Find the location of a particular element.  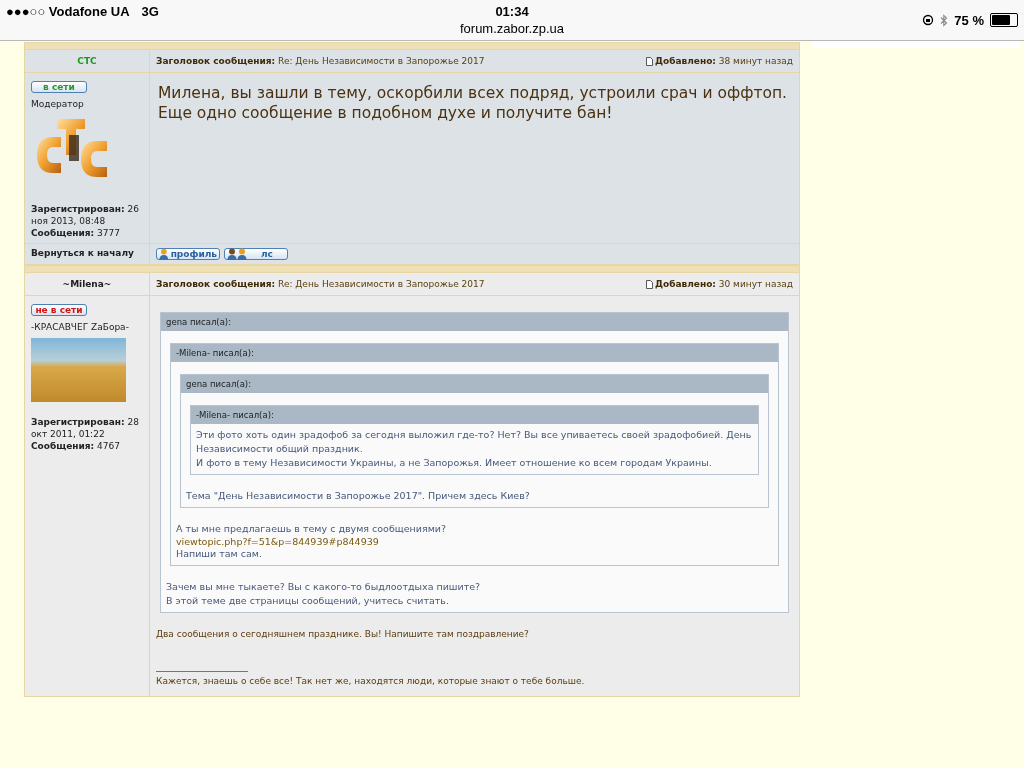

carrier-name: ●●●○○ Vodafone UA is located at coordinates (68, 12).